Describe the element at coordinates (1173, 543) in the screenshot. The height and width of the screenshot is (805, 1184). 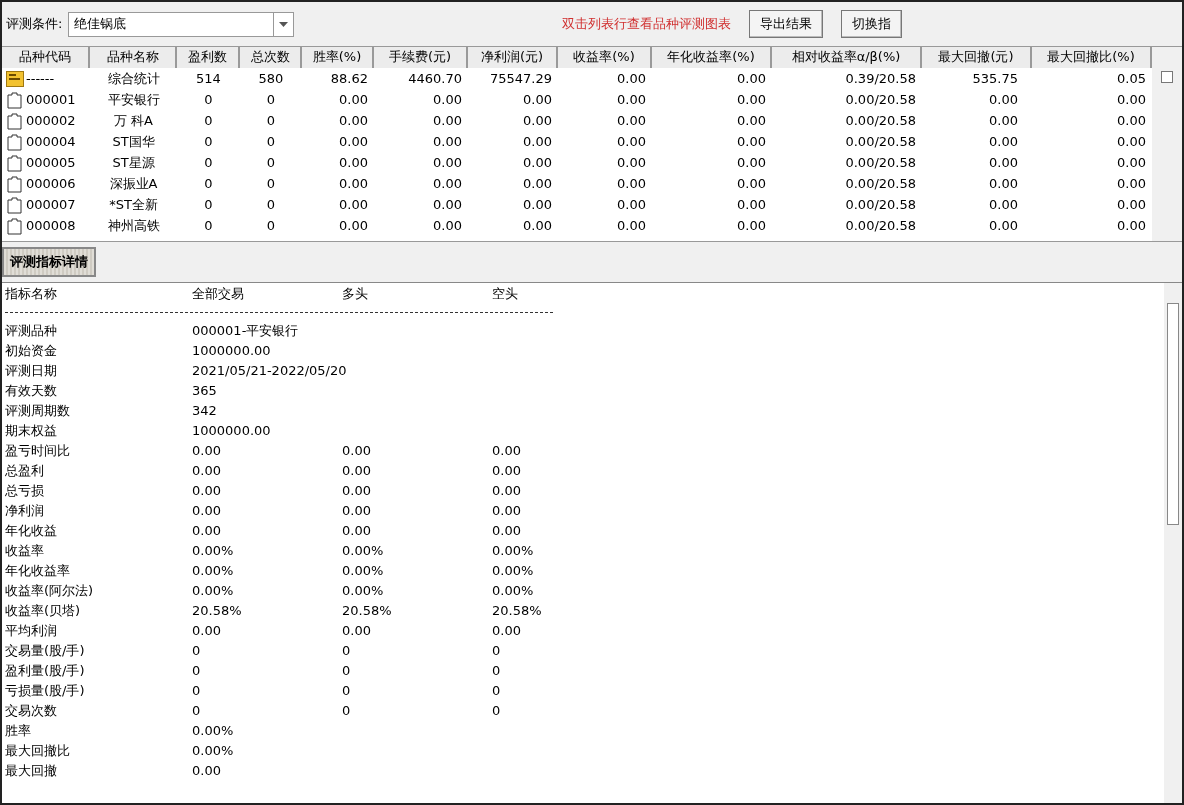
I see `scrollbar` at that location.